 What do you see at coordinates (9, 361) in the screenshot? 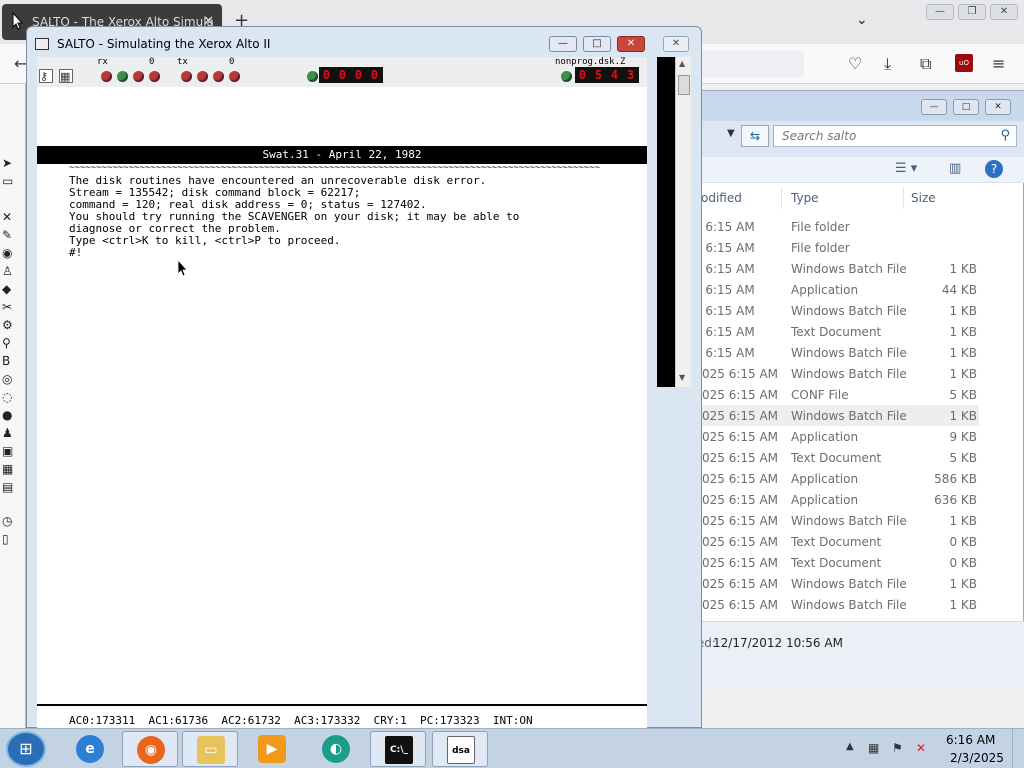
I see `behance-tool-icon: B` at bounding box center [9, 361].